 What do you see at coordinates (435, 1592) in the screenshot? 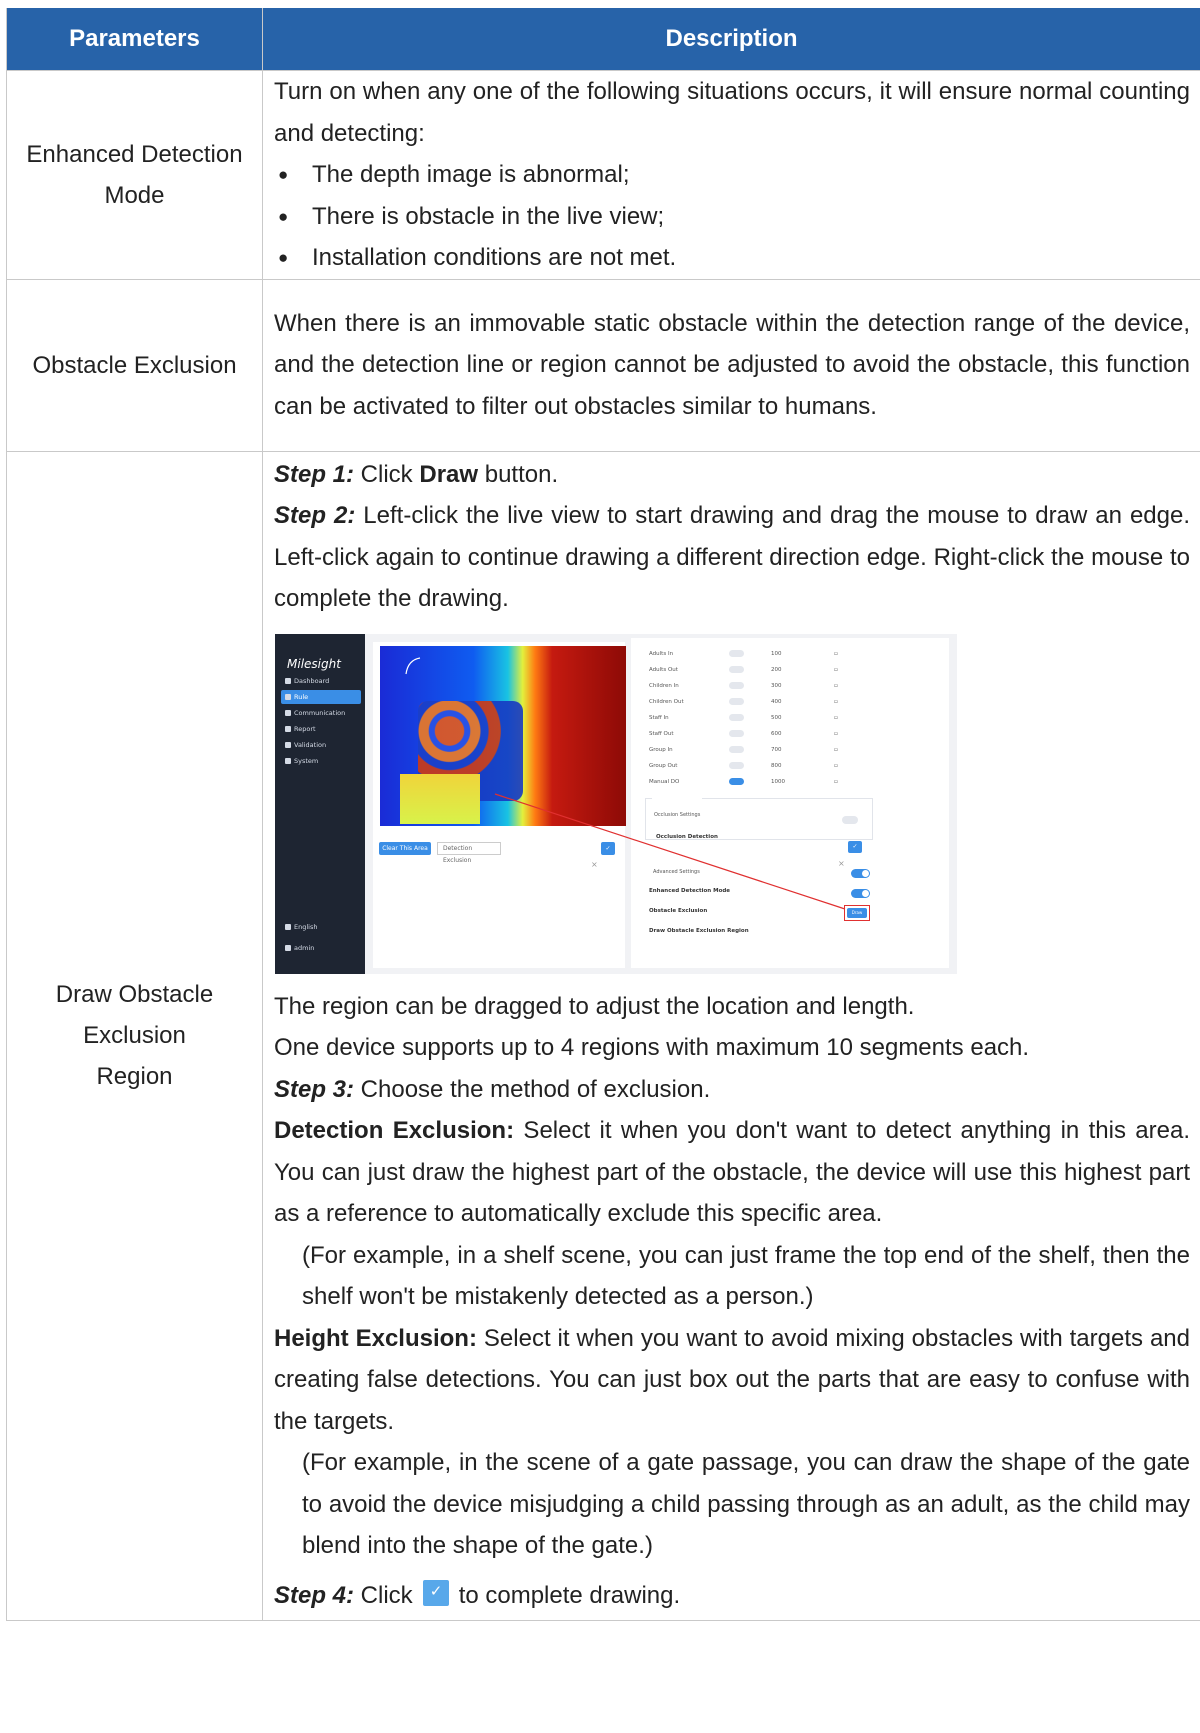
I see `confirm-check-icon` at bounding box center [435, 1592].